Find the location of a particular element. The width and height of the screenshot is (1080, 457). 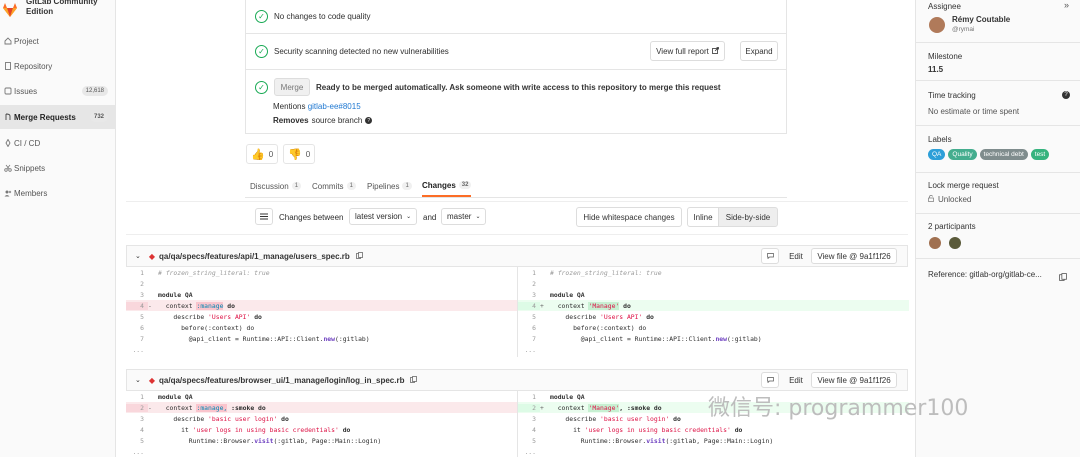

sidebar-item-label: Snippets is located at coordinates (30, 168).